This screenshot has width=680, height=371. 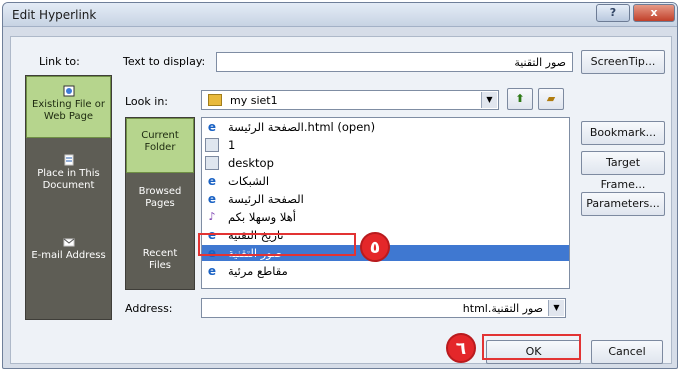 I want to click on web-page-icon, so click(x=68, y=91).